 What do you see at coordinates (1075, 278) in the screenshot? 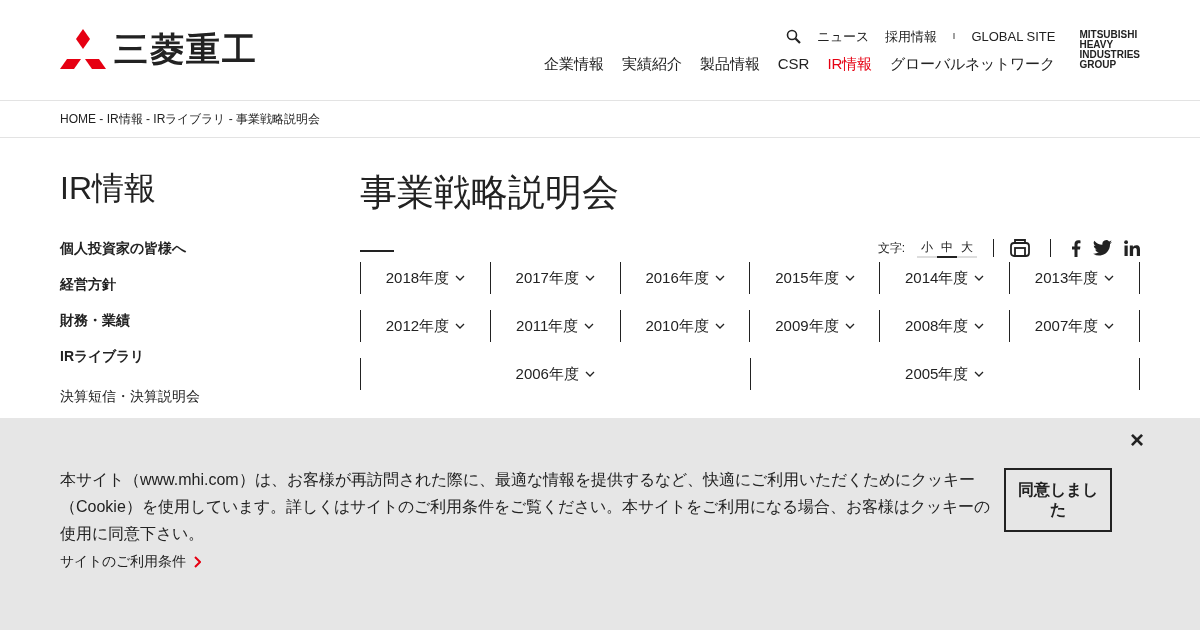
I see `year-tab: 2013年度` at bounding box center [1075, 278].